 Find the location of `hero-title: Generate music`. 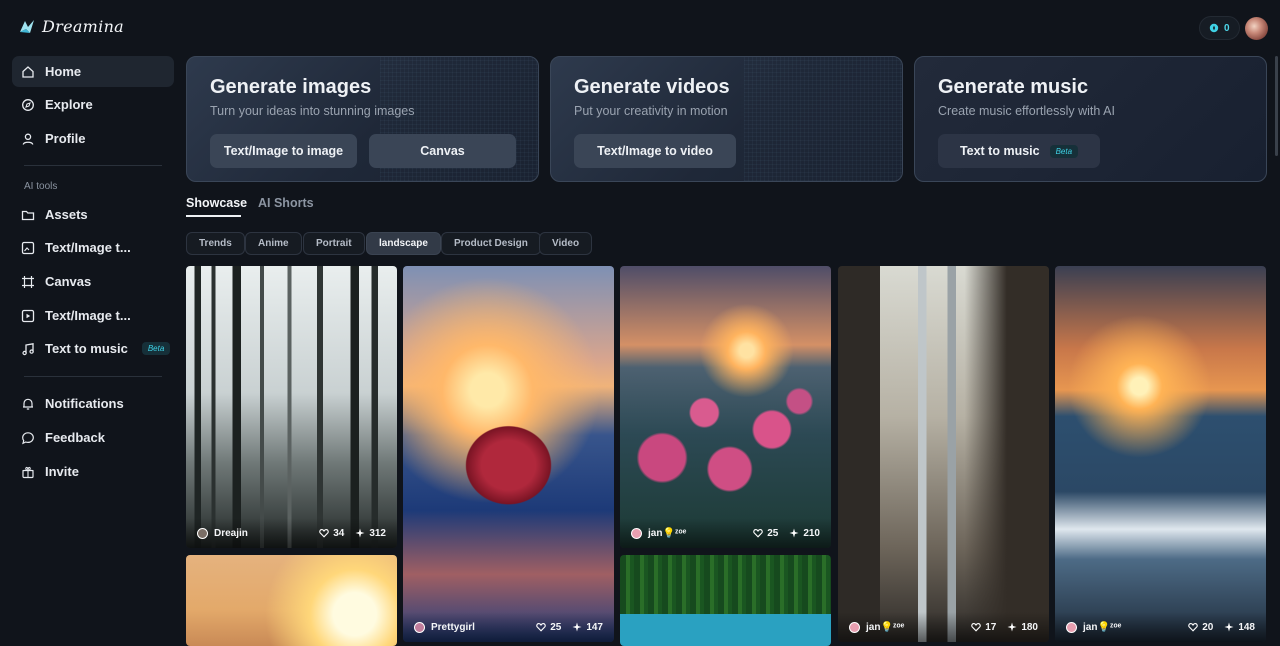

hero-title: Generate music is located at coordinates (1013, 87).